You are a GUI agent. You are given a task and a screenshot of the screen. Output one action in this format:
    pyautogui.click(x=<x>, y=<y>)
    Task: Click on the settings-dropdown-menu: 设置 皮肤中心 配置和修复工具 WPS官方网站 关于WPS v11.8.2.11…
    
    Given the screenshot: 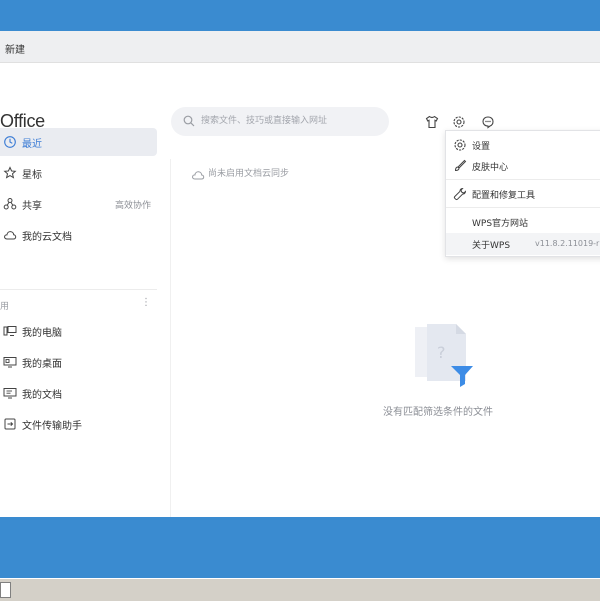 What is the action you would take?
    pyautogui.click(x=522, y=193)
    